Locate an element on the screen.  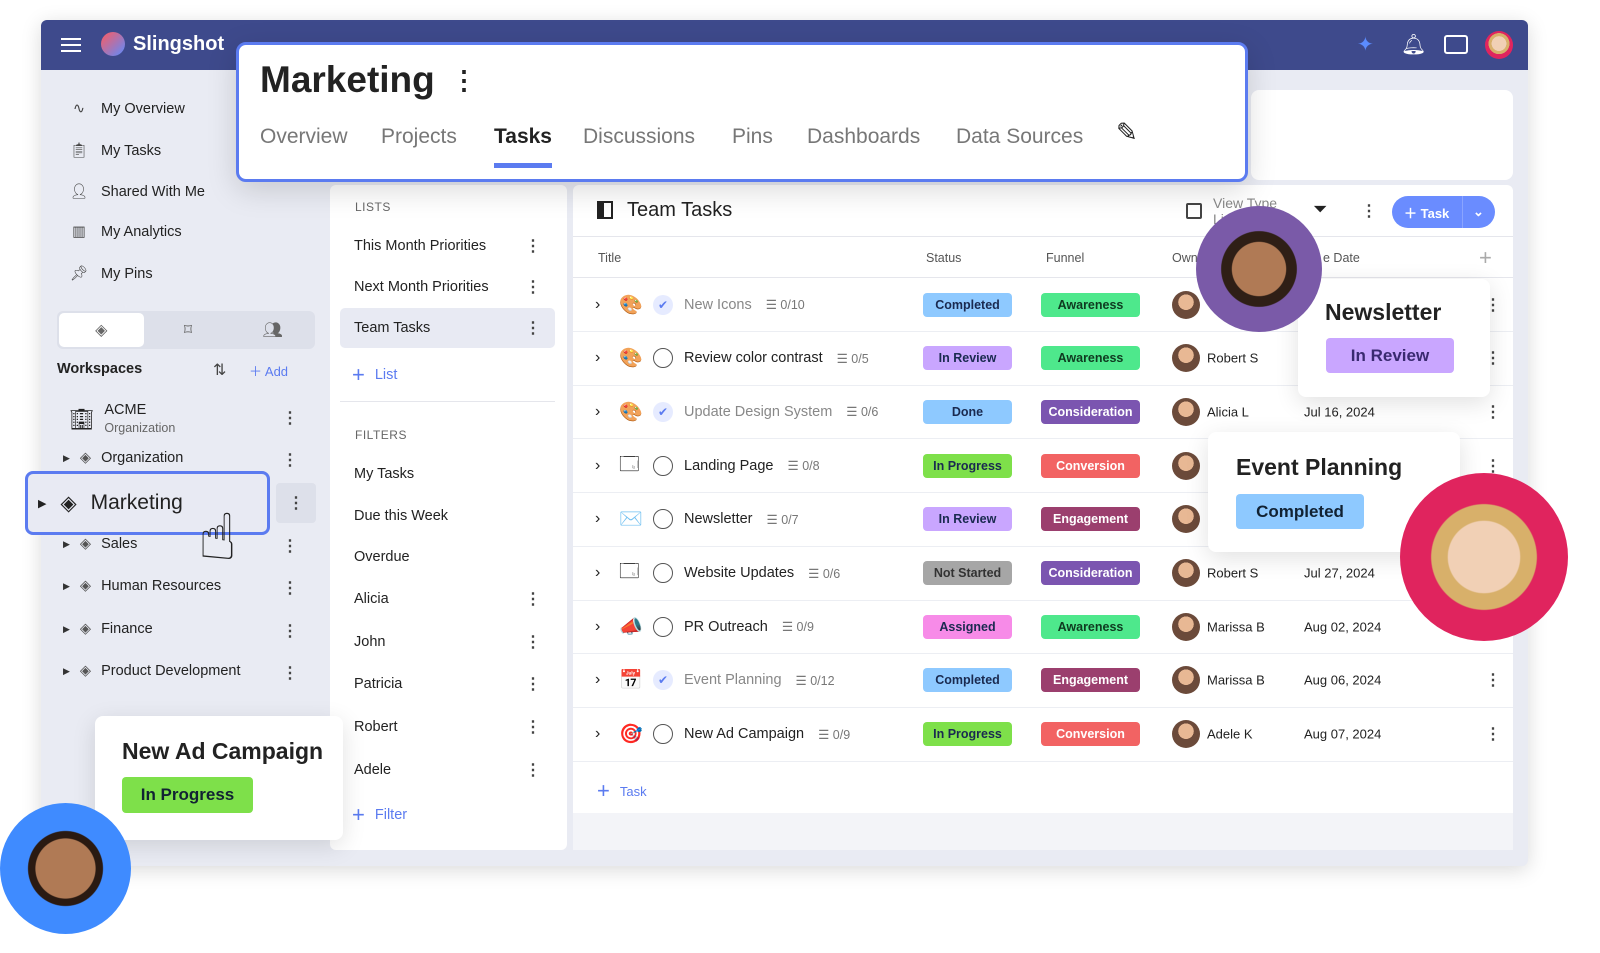
sidebar-item-my-analytics: ▥ My Analytics is located at coordinates (125, 232).